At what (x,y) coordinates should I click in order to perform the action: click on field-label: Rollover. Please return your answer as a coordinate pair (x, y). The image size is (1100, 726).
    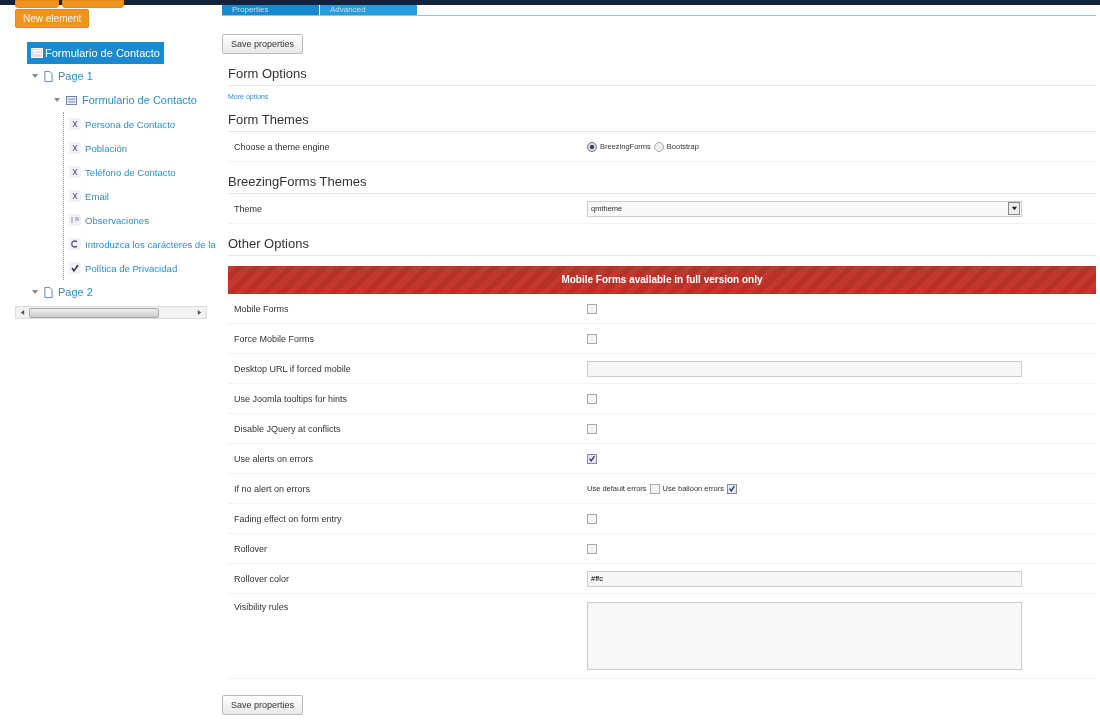
    Looking at the image, I should click on (250, 548).